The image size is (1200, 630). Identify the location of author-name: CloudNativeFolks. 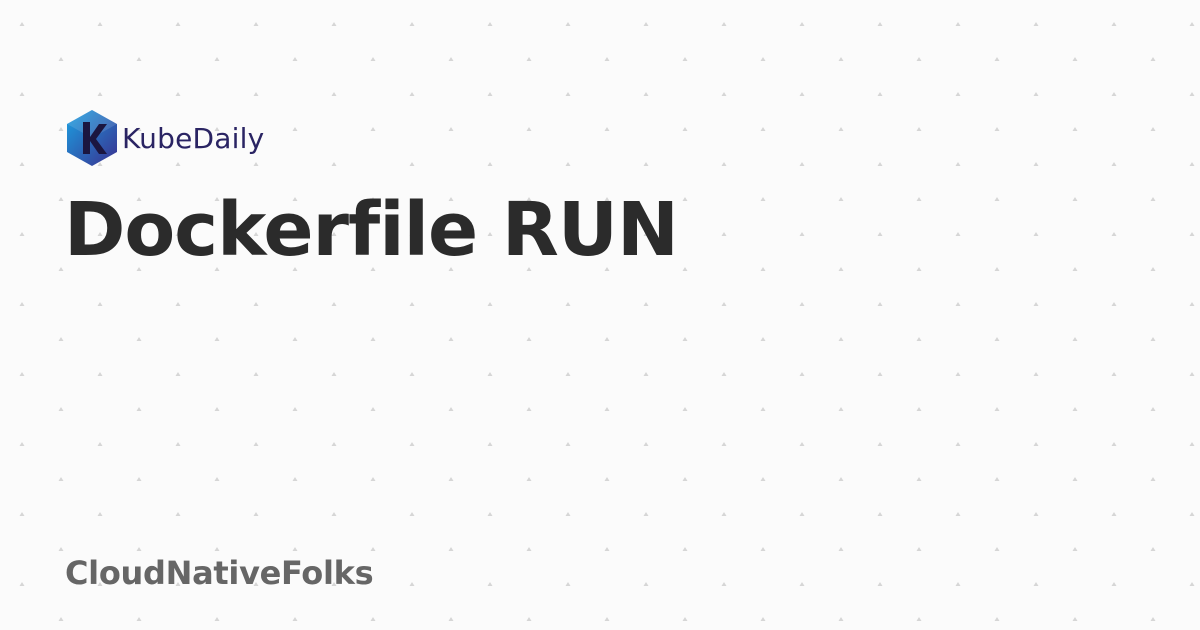
(219, 573).